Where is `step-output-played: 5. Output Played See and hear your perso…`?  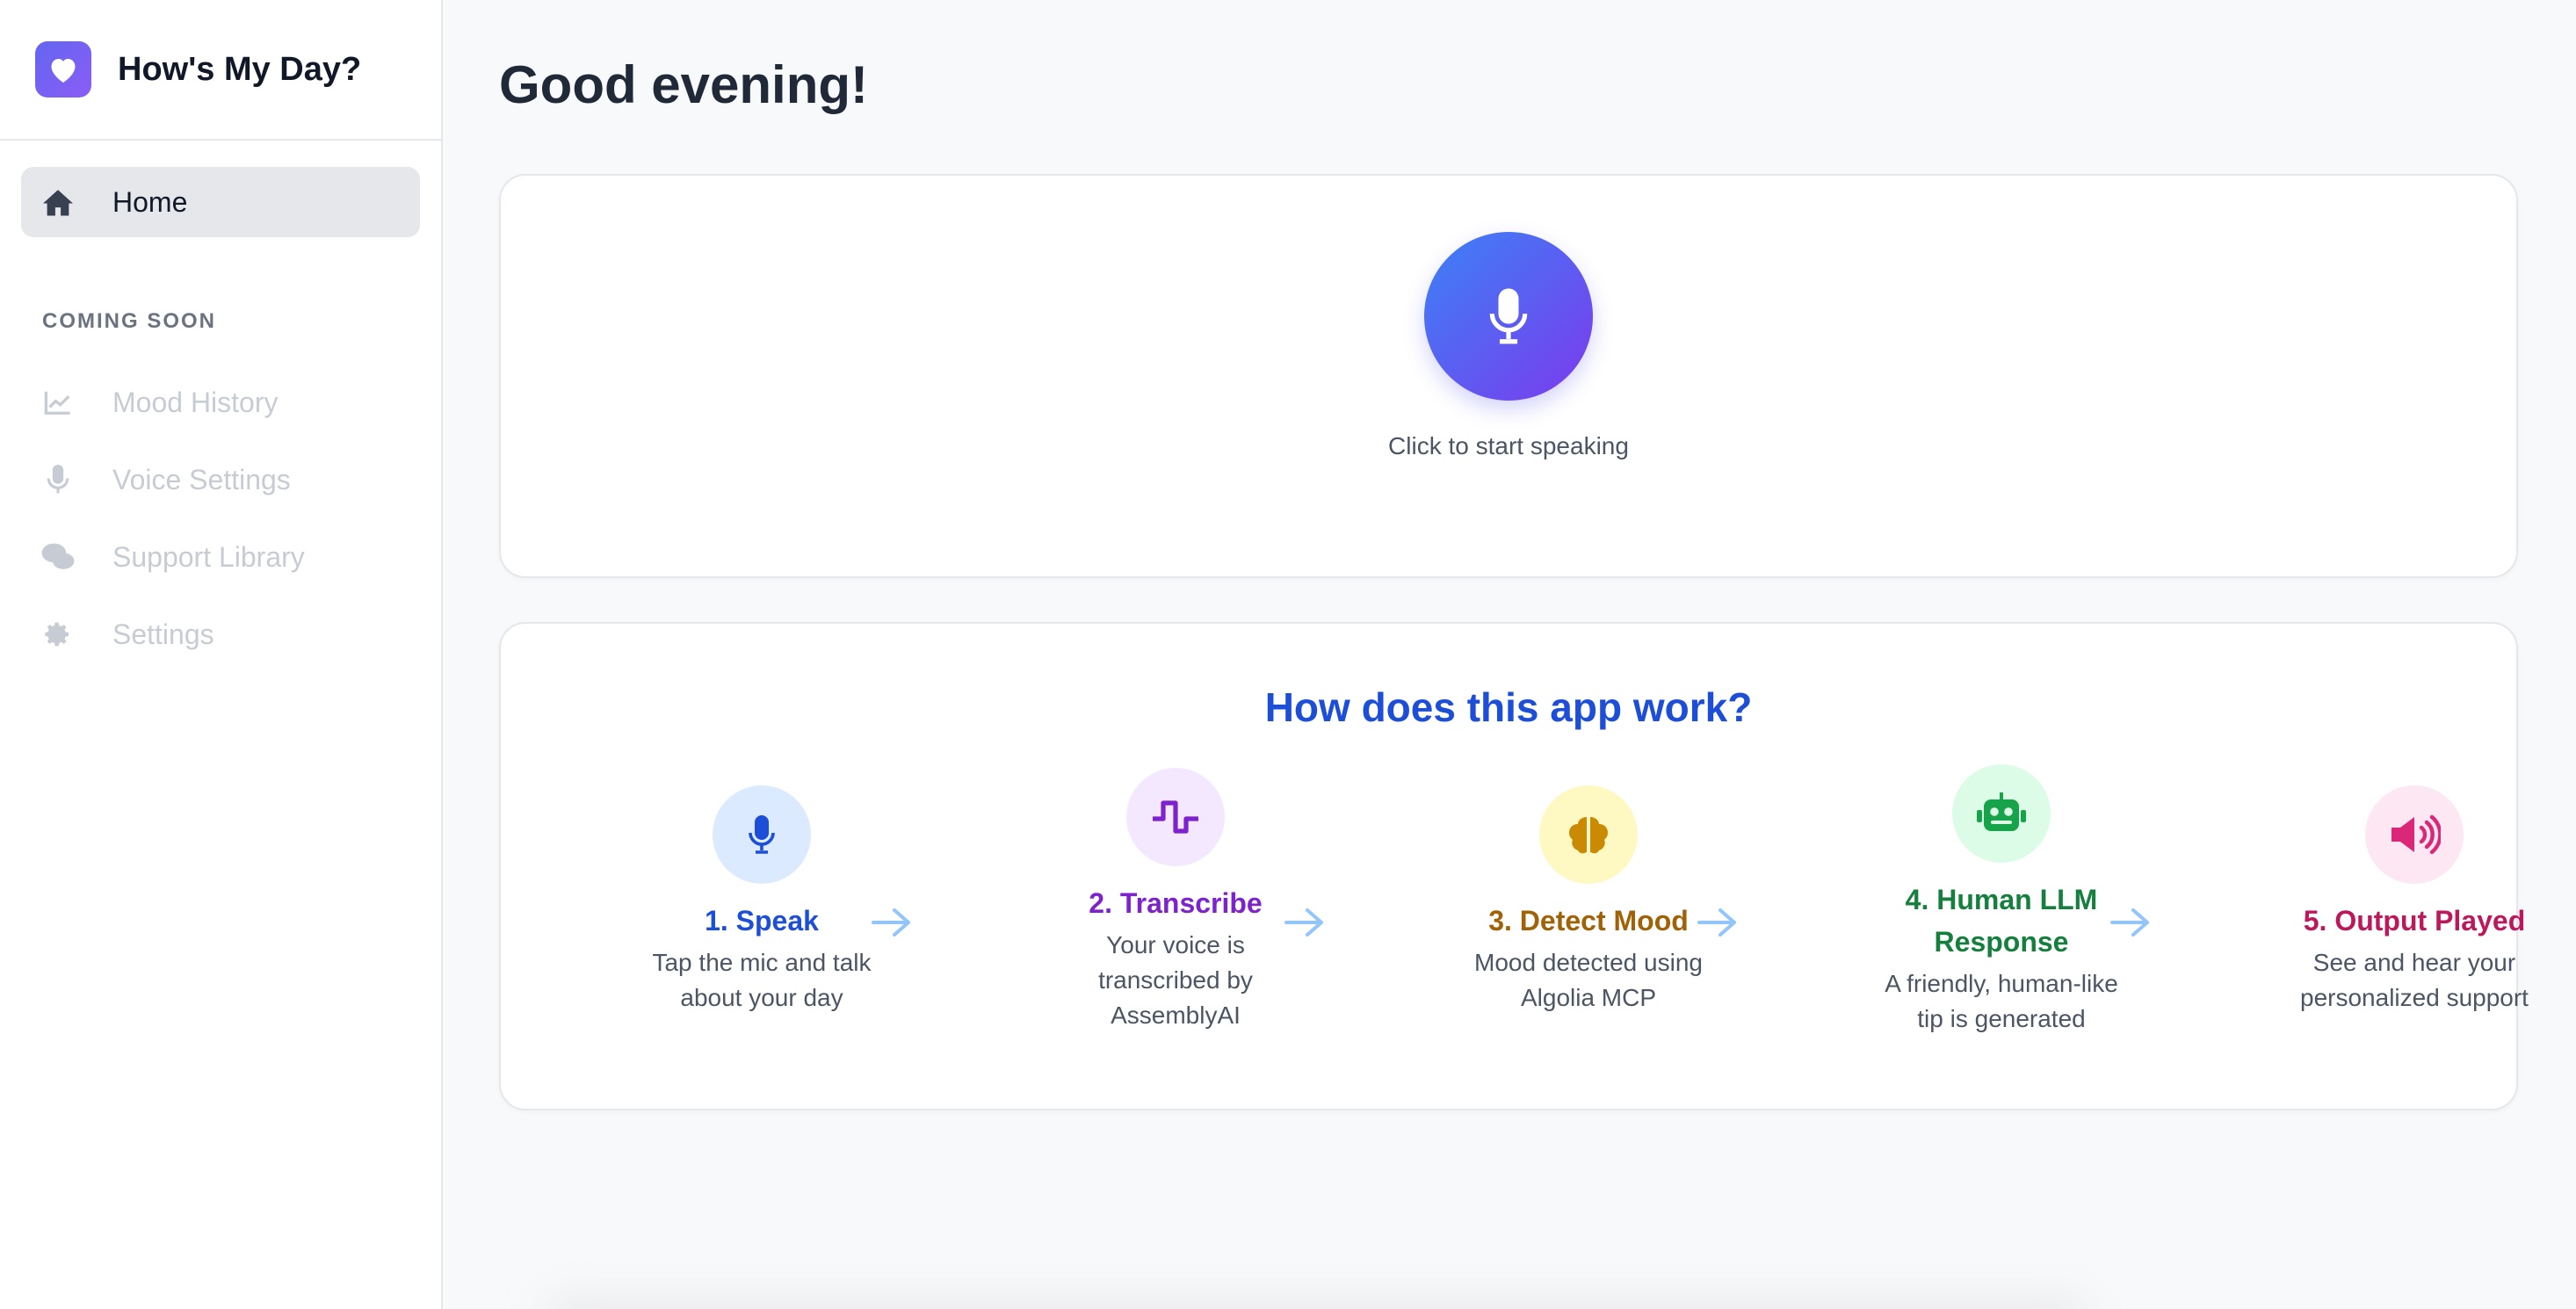
step-output-played: 5. Output Played See and hear your perso… is located at coordinates (2414, 900).